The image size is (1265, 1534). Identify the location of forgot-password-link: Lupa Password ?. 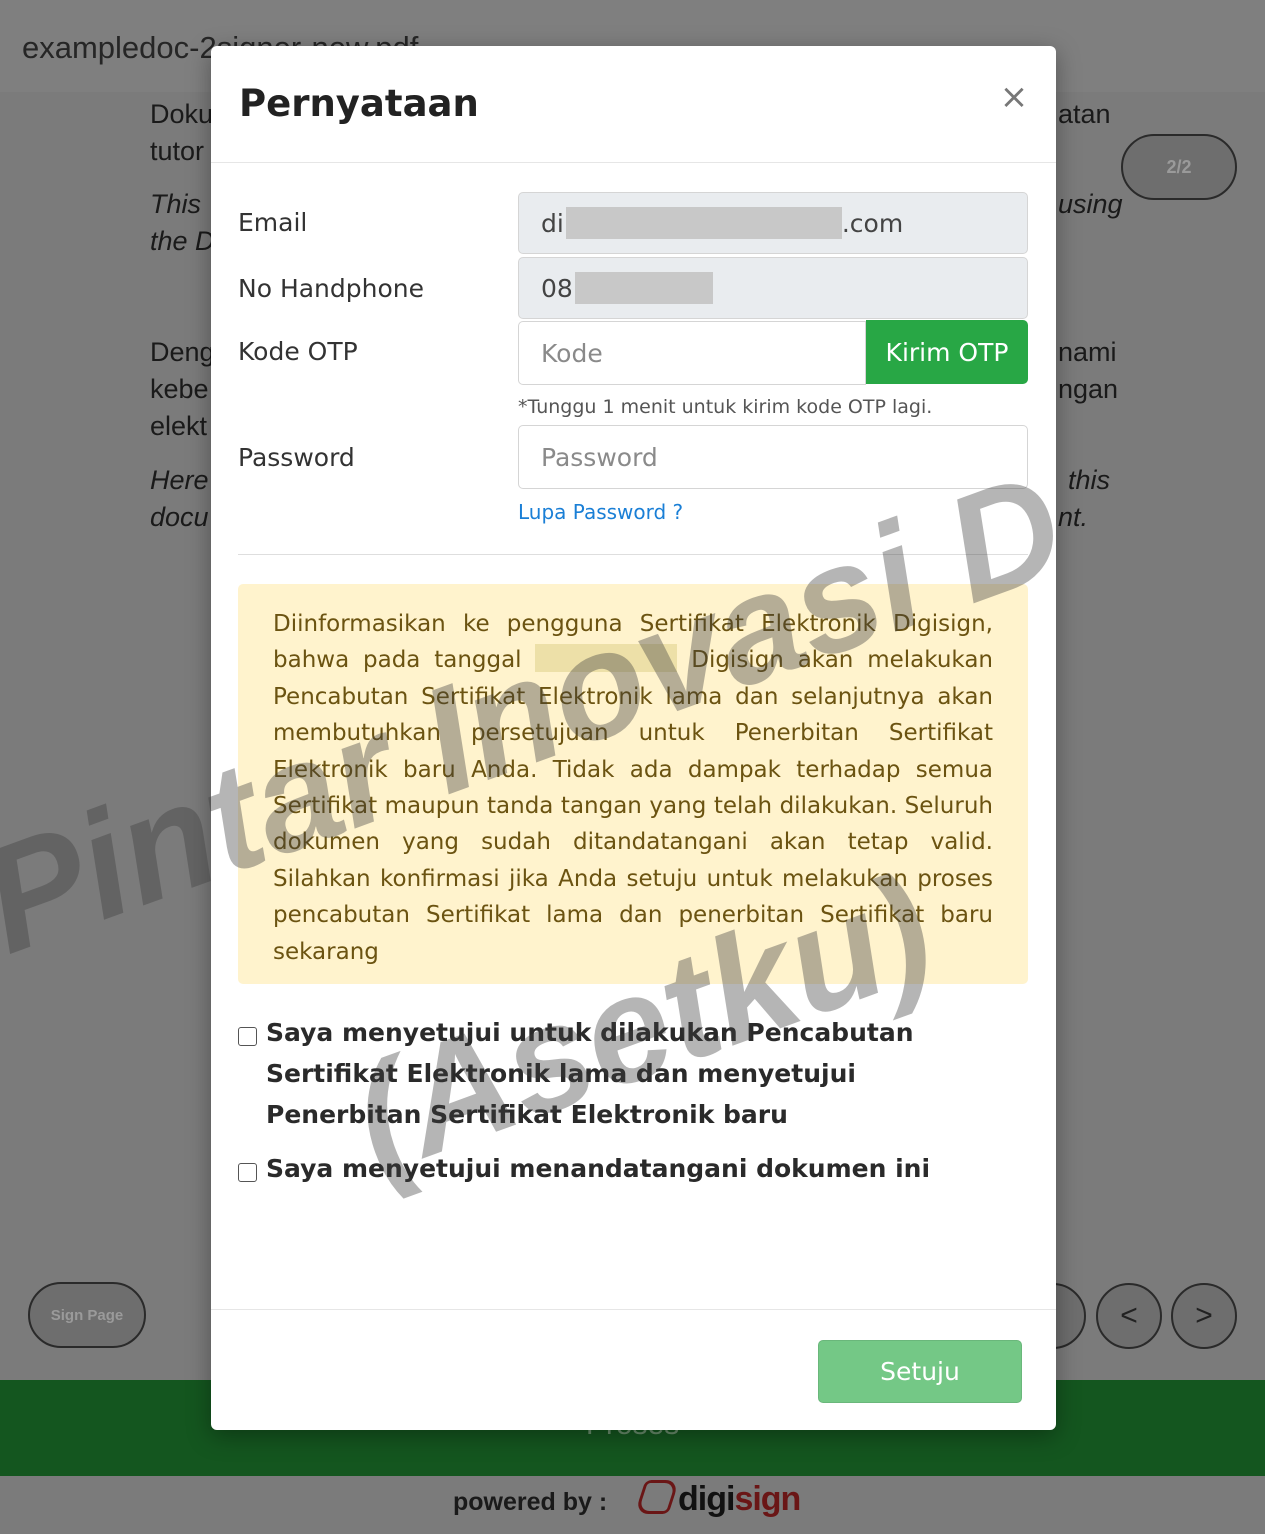
(600, 512).